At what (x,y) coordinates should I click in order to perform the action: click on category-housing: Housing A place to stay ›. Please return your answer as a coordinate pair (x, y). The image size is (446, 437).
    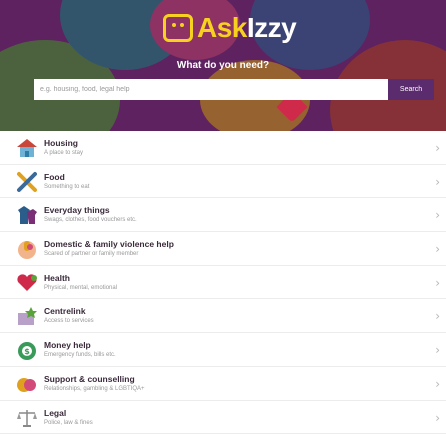
    Looking at the image, I should click on (223, 148).